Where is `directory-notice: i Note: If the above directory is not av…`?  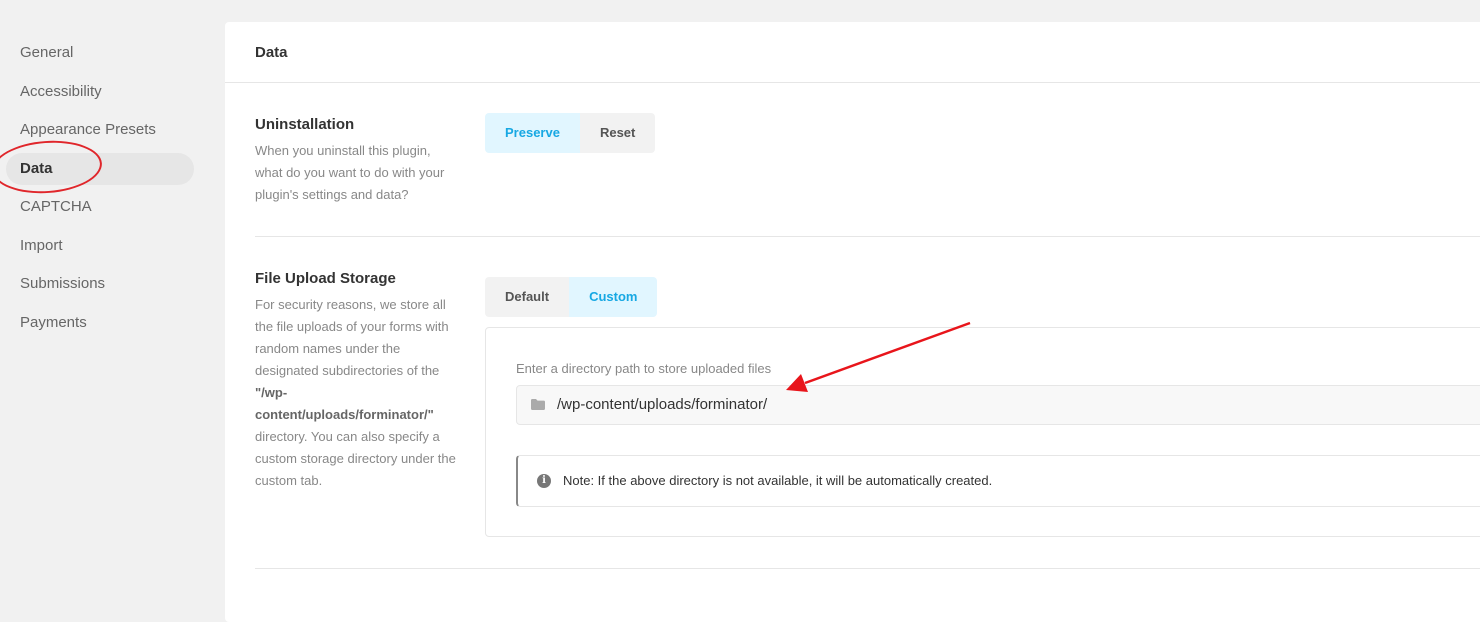
directory-notice: i Note: If the above directory is not av… is located at coordinates (998, 481).